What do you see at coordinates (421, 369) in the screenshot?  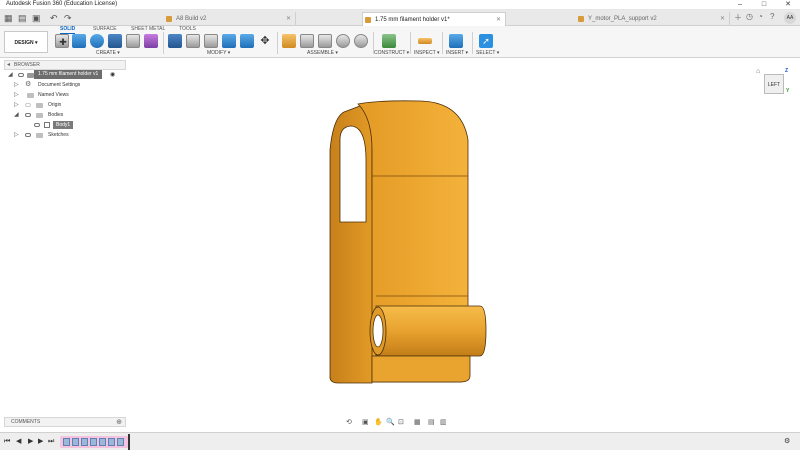 I see `model-bottom-edge` at bounding box center [421, 369].